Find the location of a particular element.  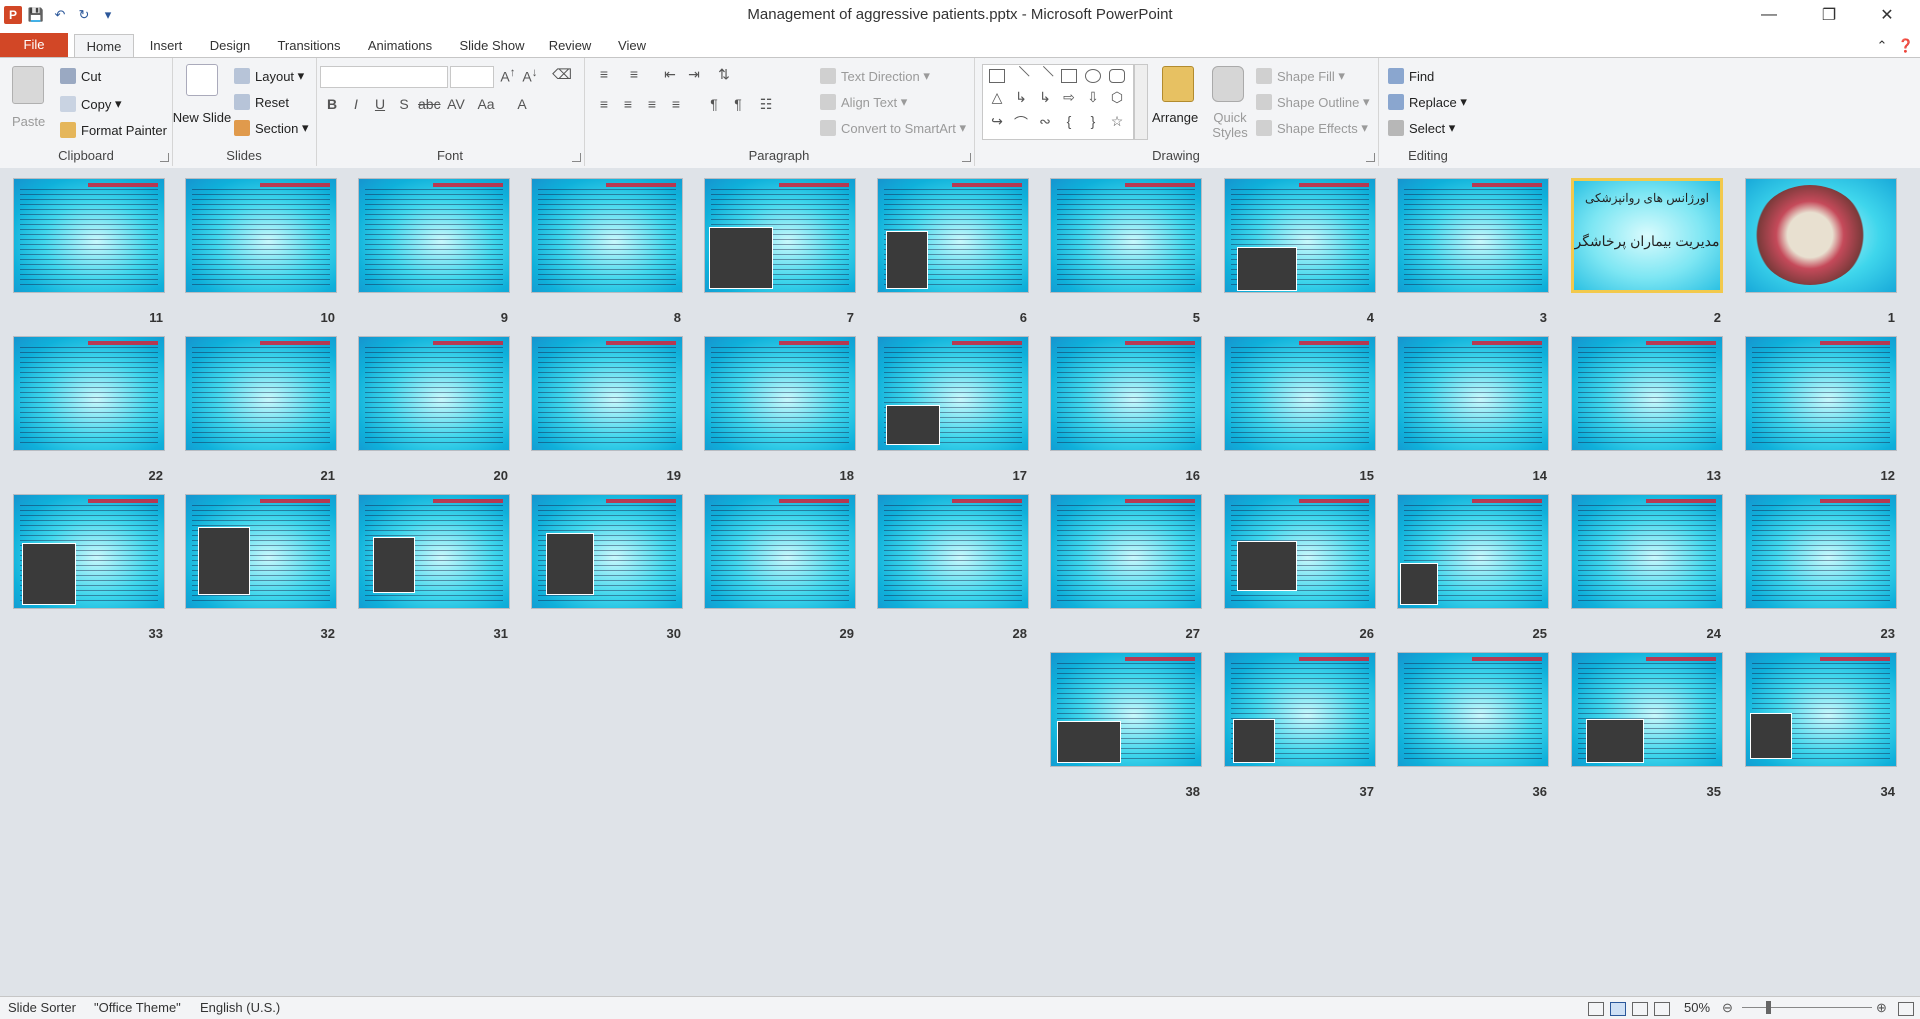

zoom-in-icon: ⊕ is located at coordinates (1881, 1008).